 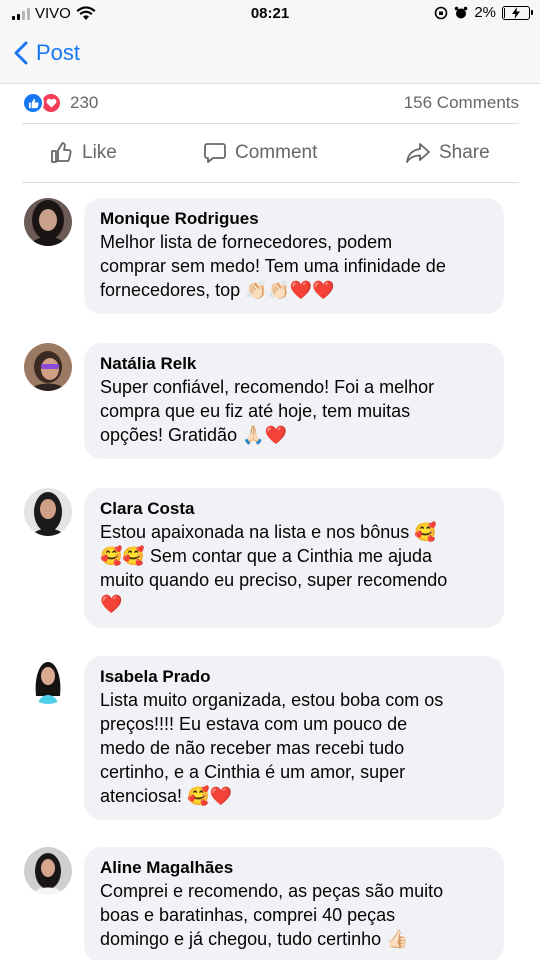 What do you see at coordinates (254, 724) in the screenshot?
I see `comment-text-line: preços!!!! Eu estava com um pouco de` at bounding box center [254, 724].